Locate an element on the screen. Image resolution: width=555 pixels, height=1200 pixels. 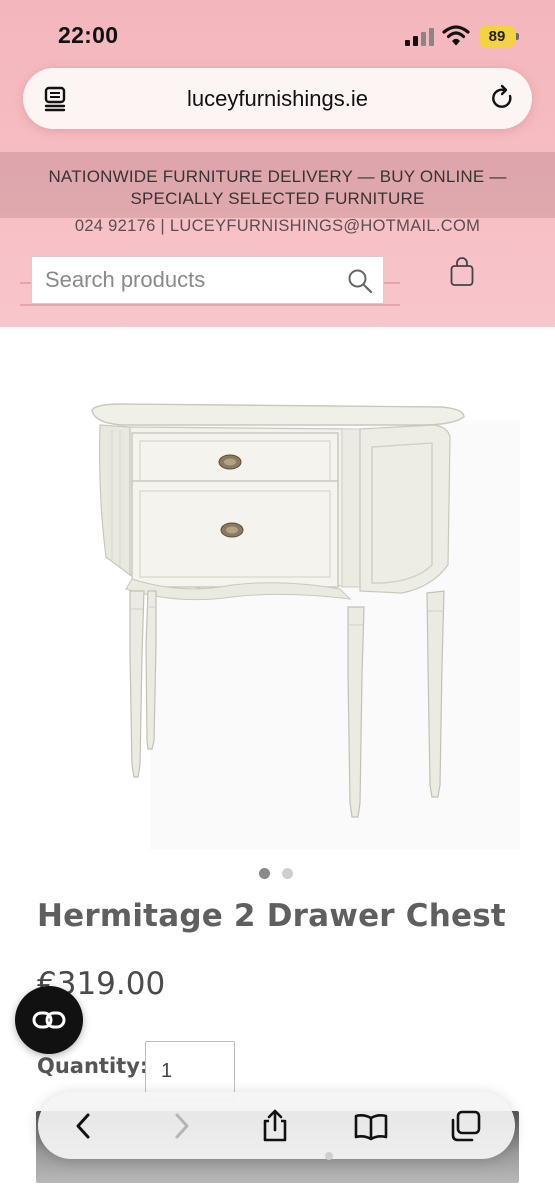
share-icon is located at coordinates (275, 1126).